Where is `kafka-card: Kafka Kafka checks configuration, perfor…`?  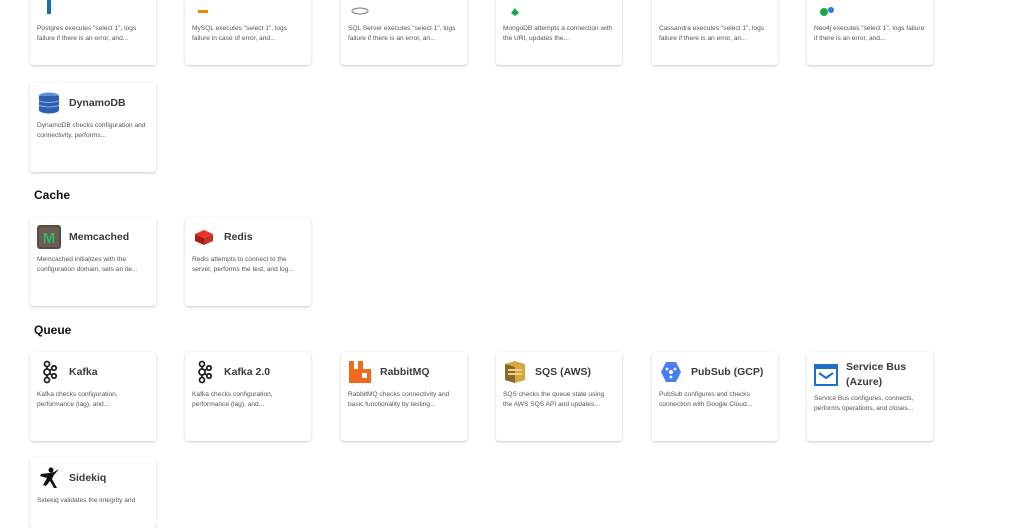
kafka-card: Kafka Kafka checks configuration, perfor… is located at coordinates (93, 396).